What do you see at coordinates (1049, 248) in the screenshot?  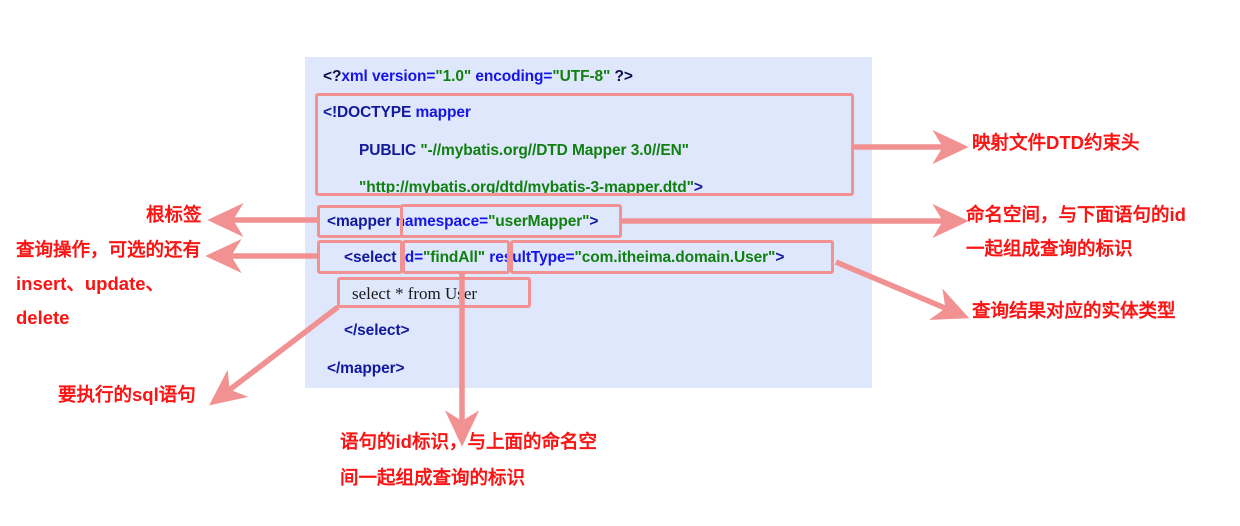 I see `annotation-namespace-line2: 一起组成查询的标识` at bounding box center [1049, 248].